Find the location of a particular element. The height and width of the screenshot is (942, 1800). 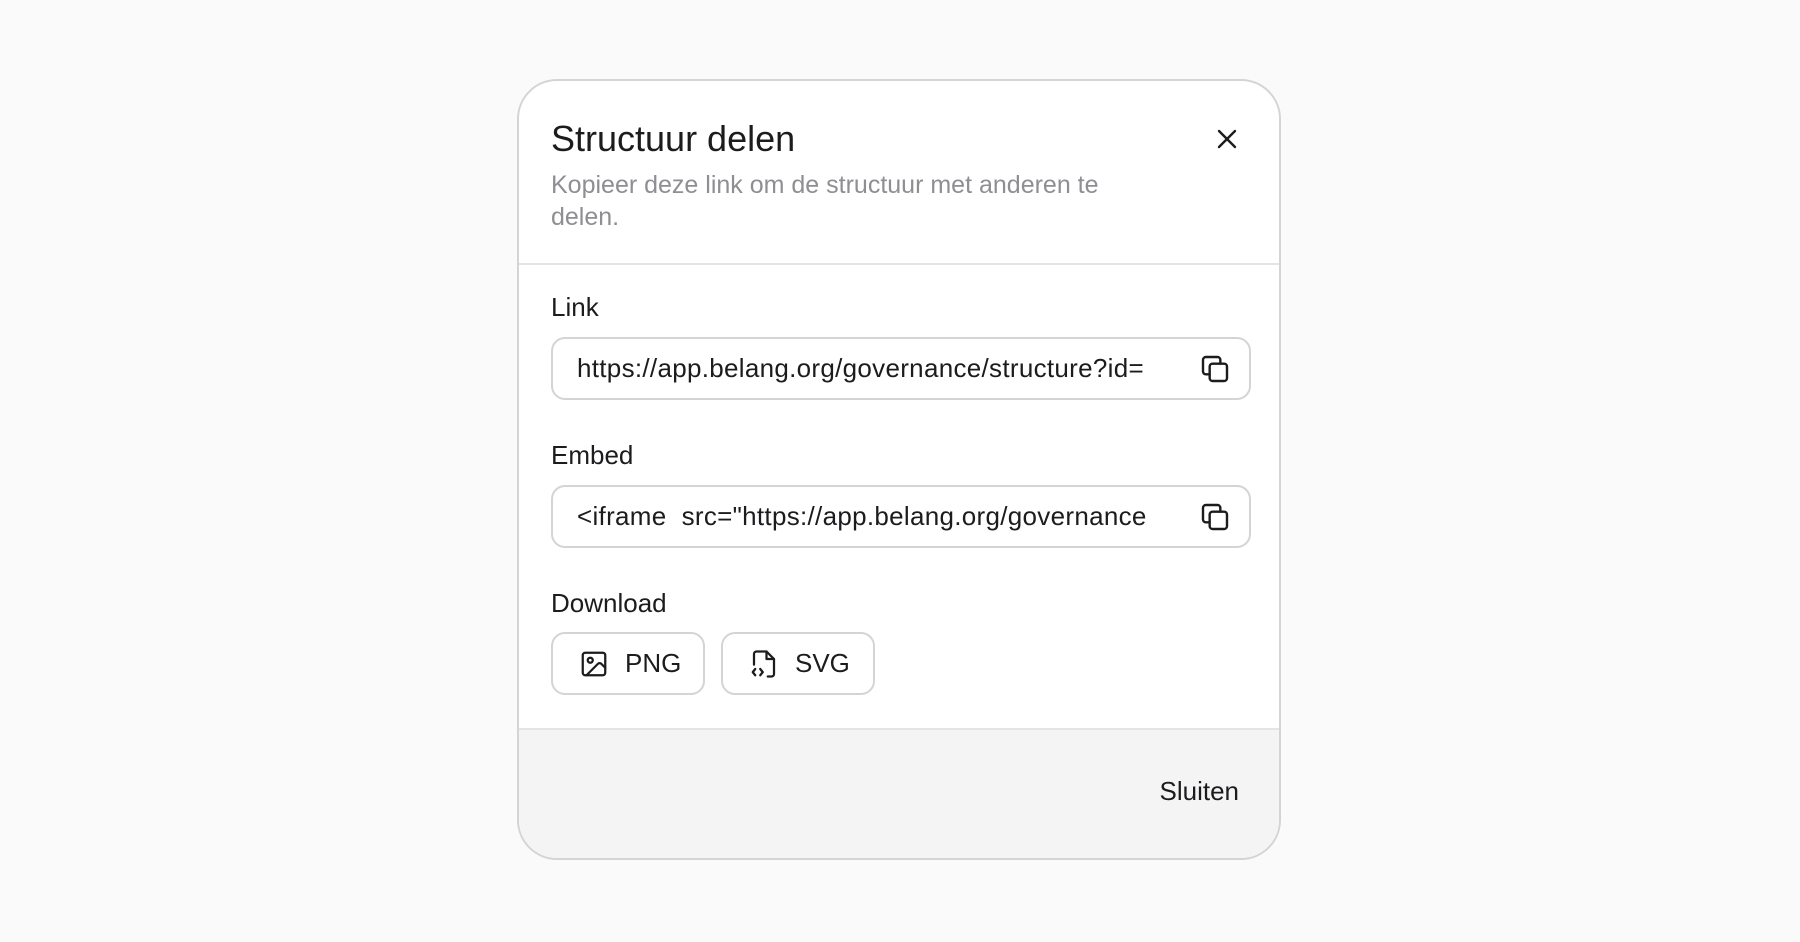

download-svg-label: SVG is located at coordinates (822, 663).